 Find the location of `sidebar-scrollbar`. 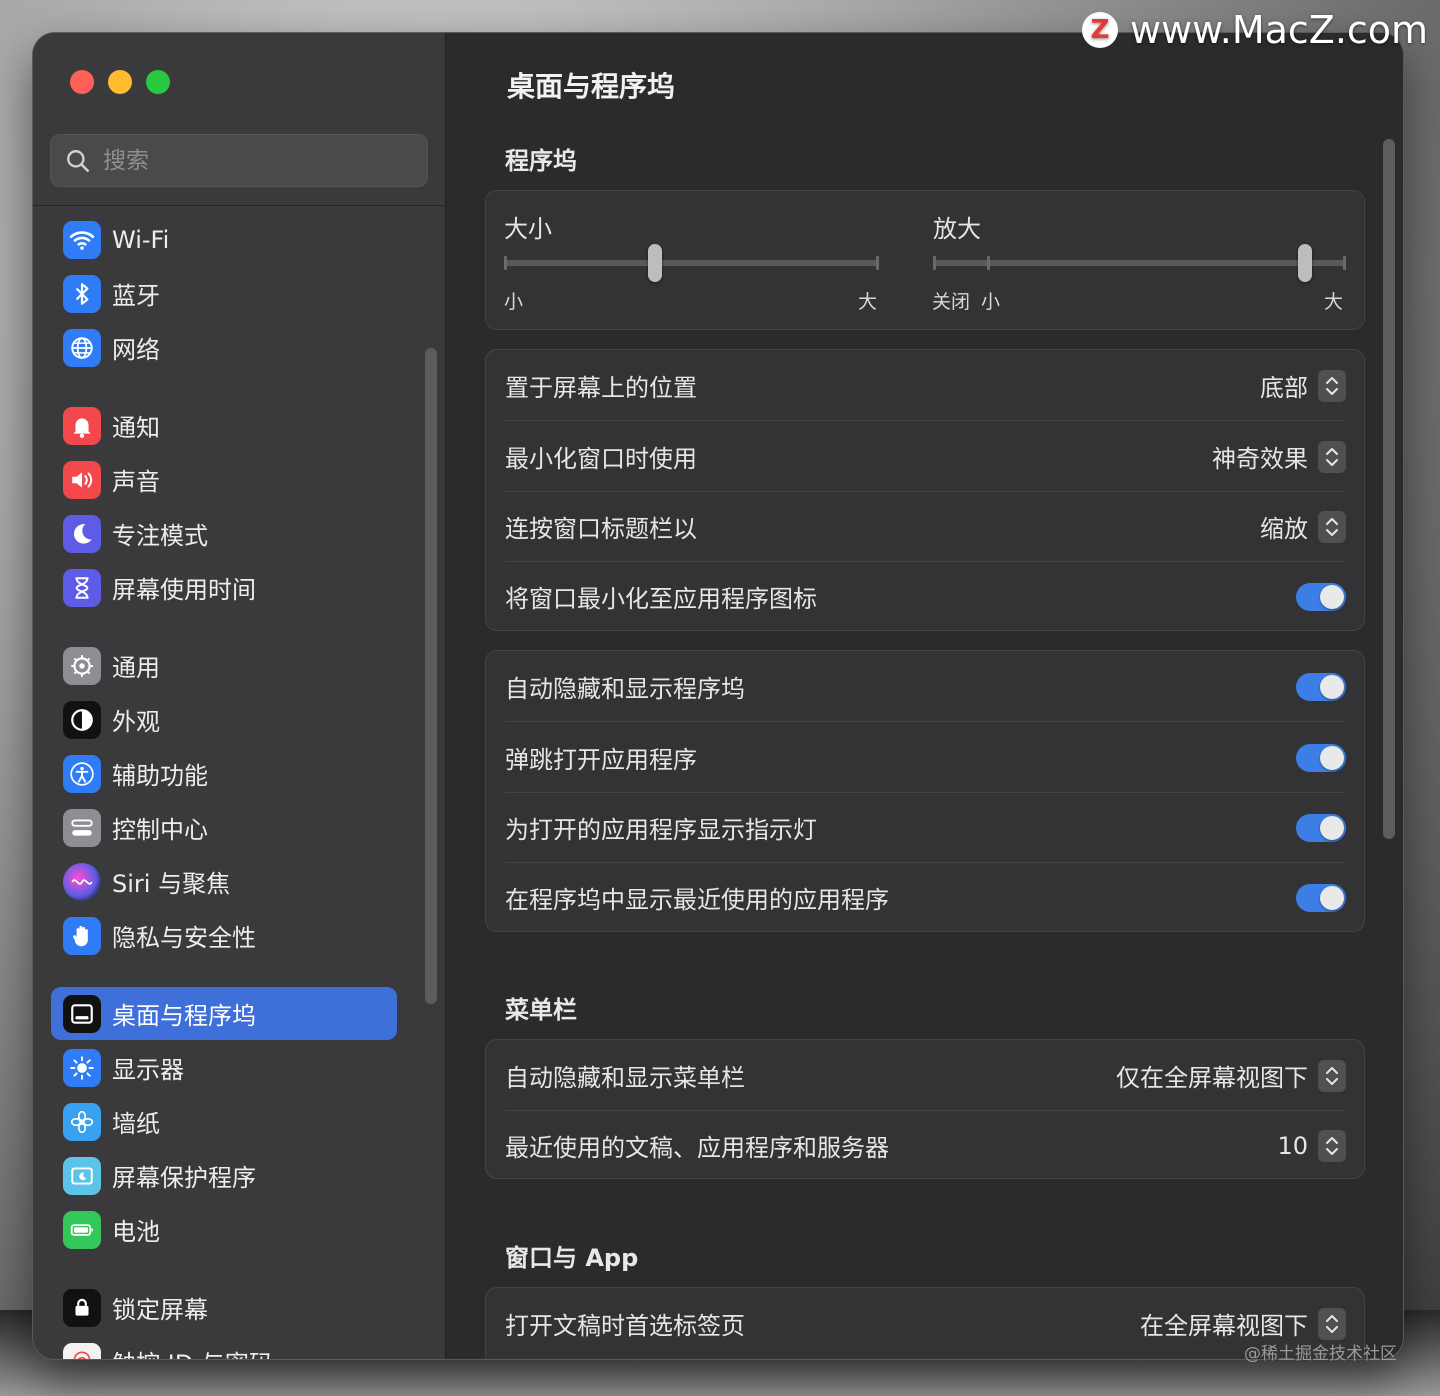

sidebar-scrollbar is located at coordinates (431, 676).